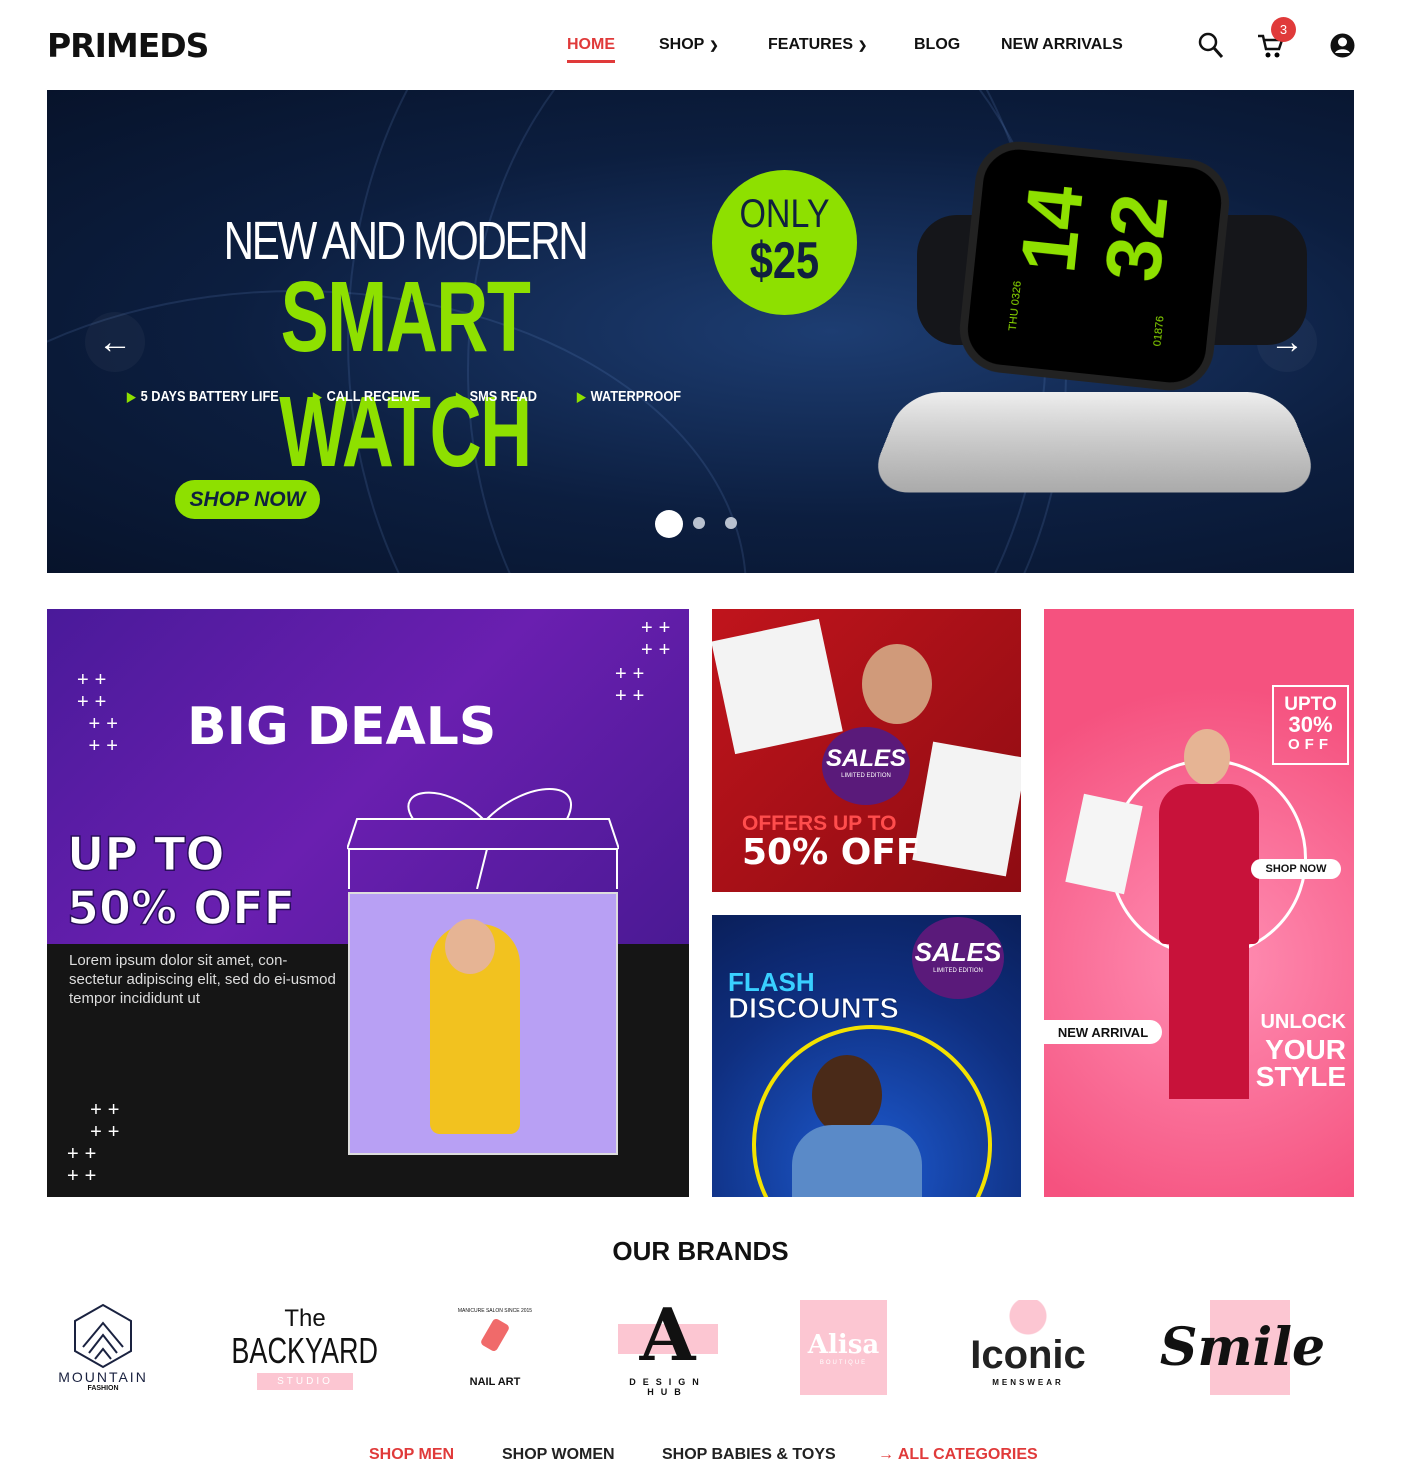 The width and height of the screenshot is (1401, 1479). Describe the element at coordinates (636, 396) in the screenshot. I see `feature-label: WATERPROOF` at that location.